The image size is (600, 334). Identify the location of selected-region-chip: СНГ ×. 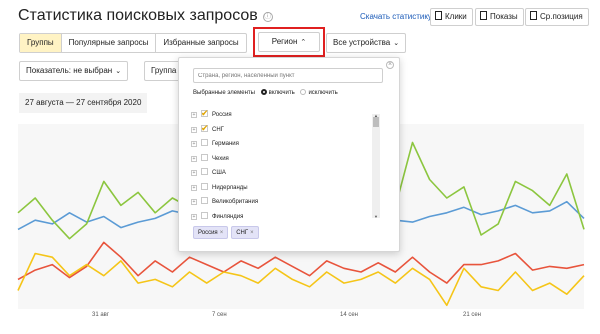
(245, 232).